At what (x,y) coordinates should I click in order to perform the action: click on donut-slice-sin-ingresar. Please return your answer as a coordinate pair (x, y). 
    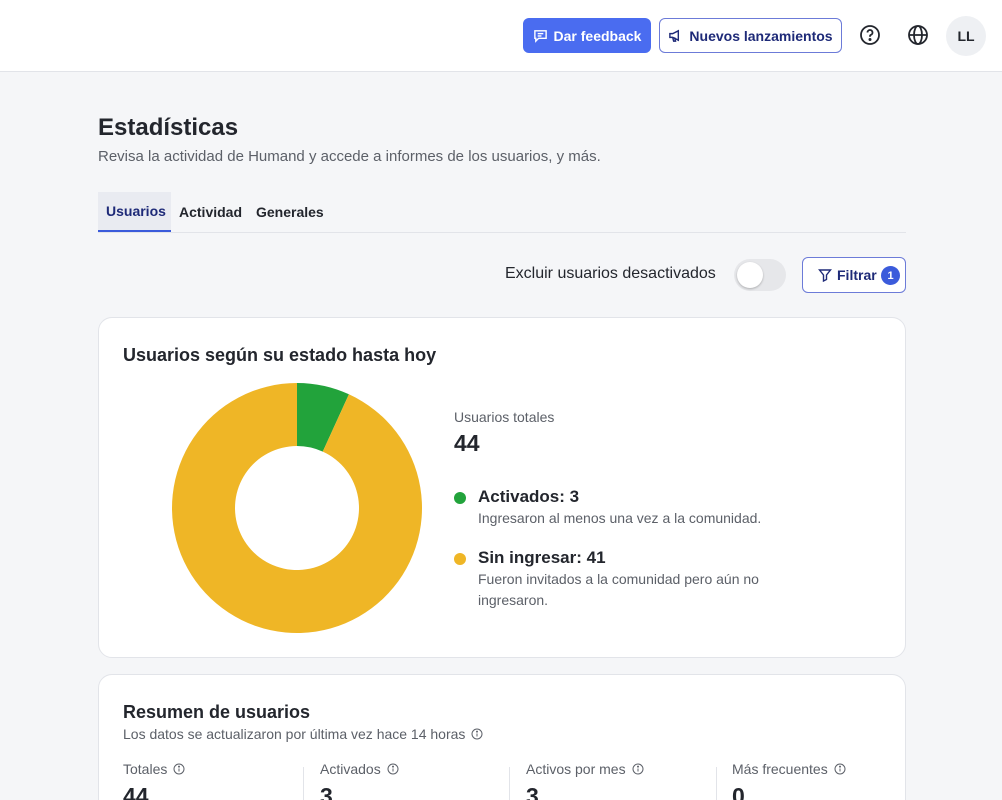
    Looking at the image, I should click on (297, 508).